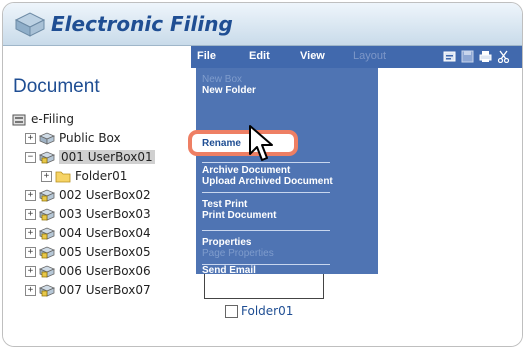 This screenshot has height=349, width=525. I want to click on menu-item-print-document: Print Document, so click(239, 215).